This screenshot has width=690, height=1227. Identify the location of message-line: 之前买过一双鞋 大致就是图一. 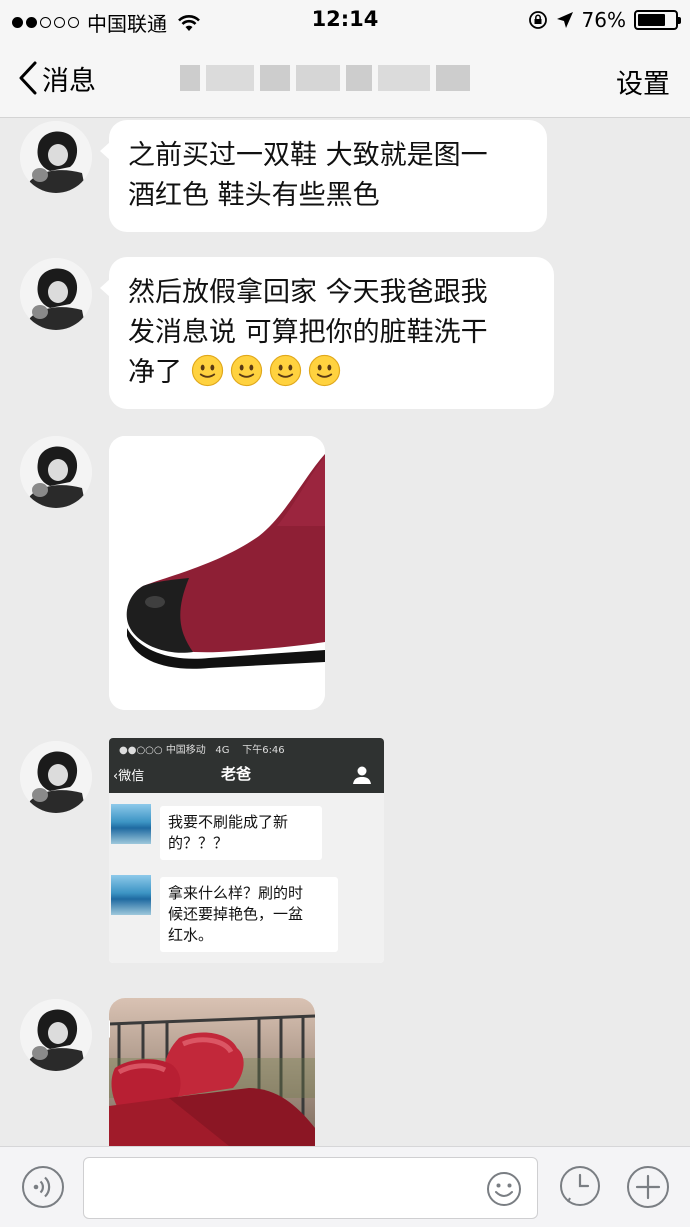
(308, 155).